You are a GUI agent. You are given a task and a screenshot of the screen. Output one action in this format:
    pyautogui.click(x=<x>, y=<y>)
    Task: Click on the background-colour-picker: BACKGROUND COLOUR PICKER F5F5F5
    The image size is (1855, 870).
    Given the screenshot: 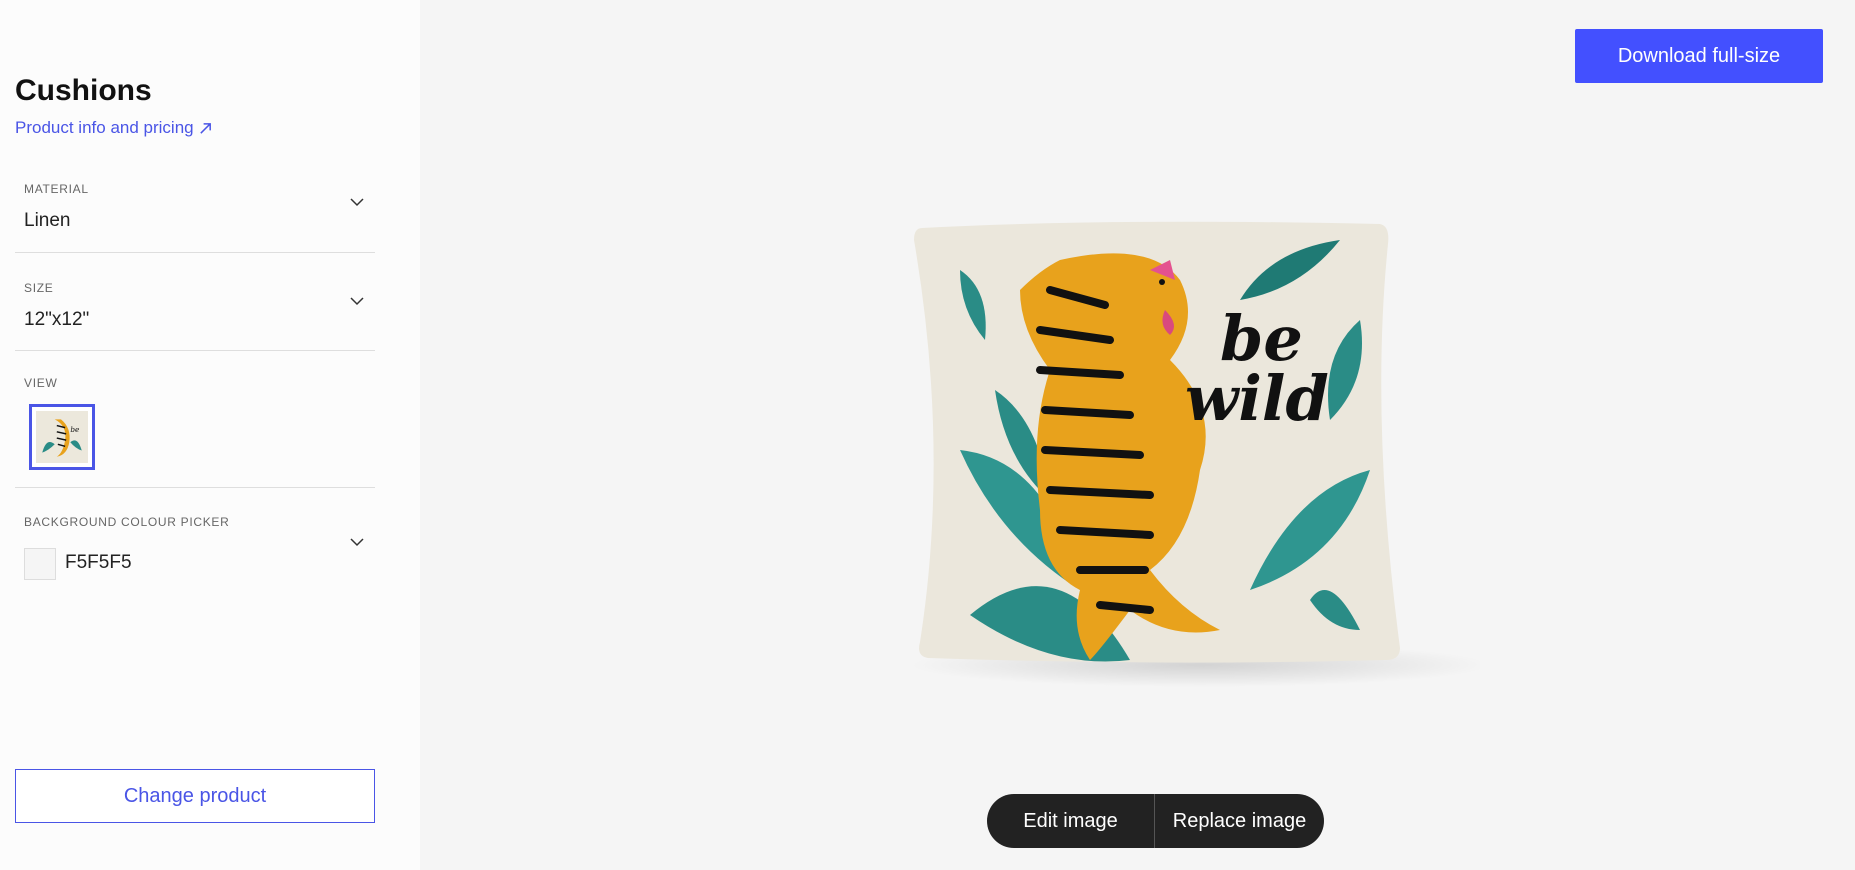 What is the action you would take?
    pyautogui.click(x=195, y=543)
    